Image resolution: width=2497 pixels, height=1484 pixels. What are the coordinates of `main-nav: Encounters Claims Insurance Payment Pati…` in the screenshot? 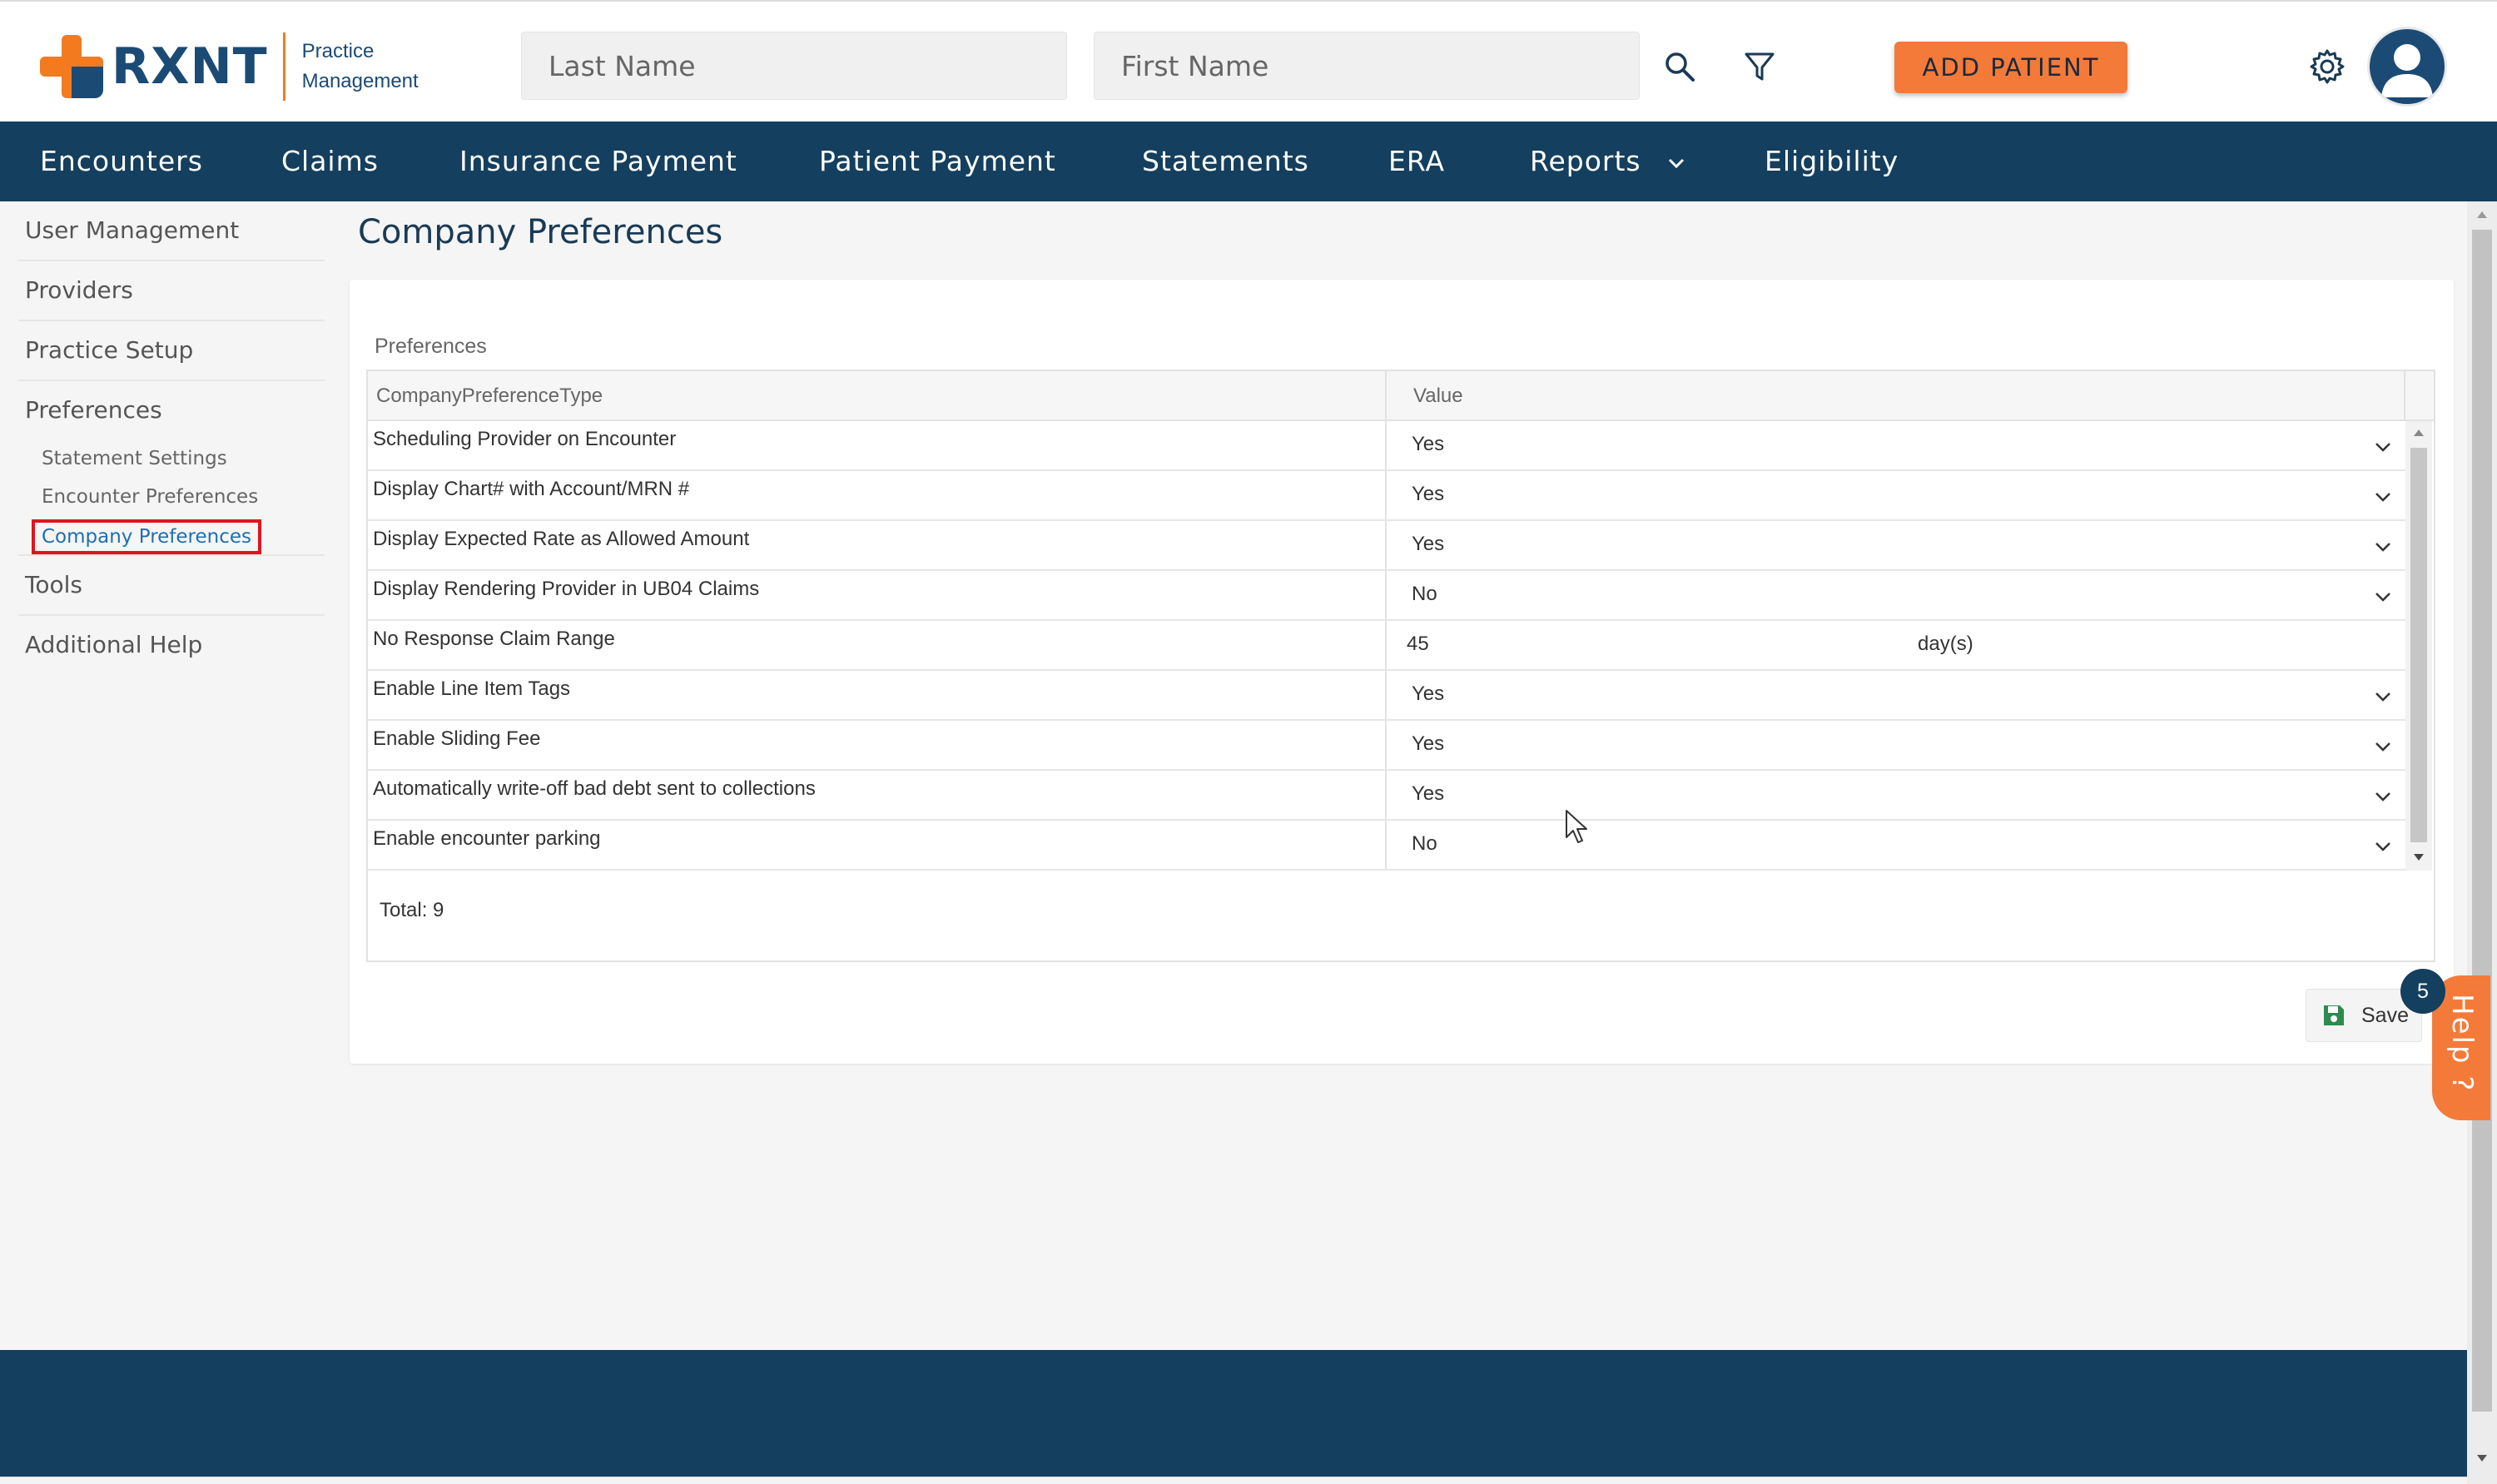 It's located at (1248, 161).